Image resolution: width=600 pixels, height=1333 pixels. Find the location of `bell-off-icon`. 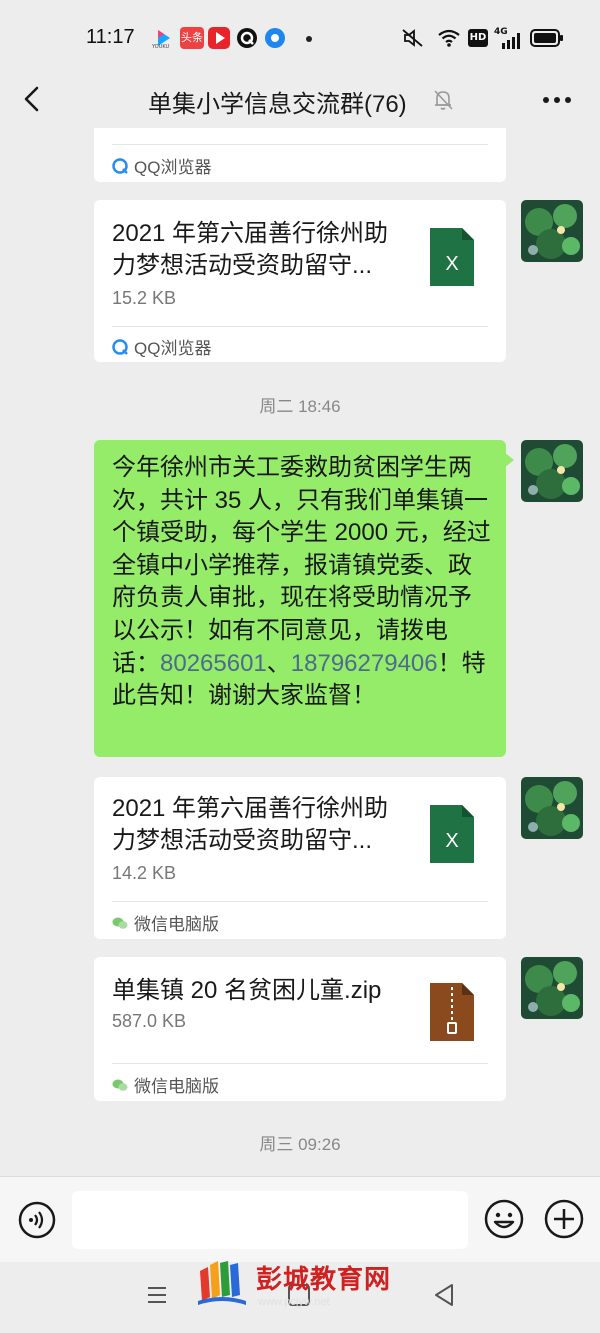

bell-off-icon is located at coordinates (443, 100).